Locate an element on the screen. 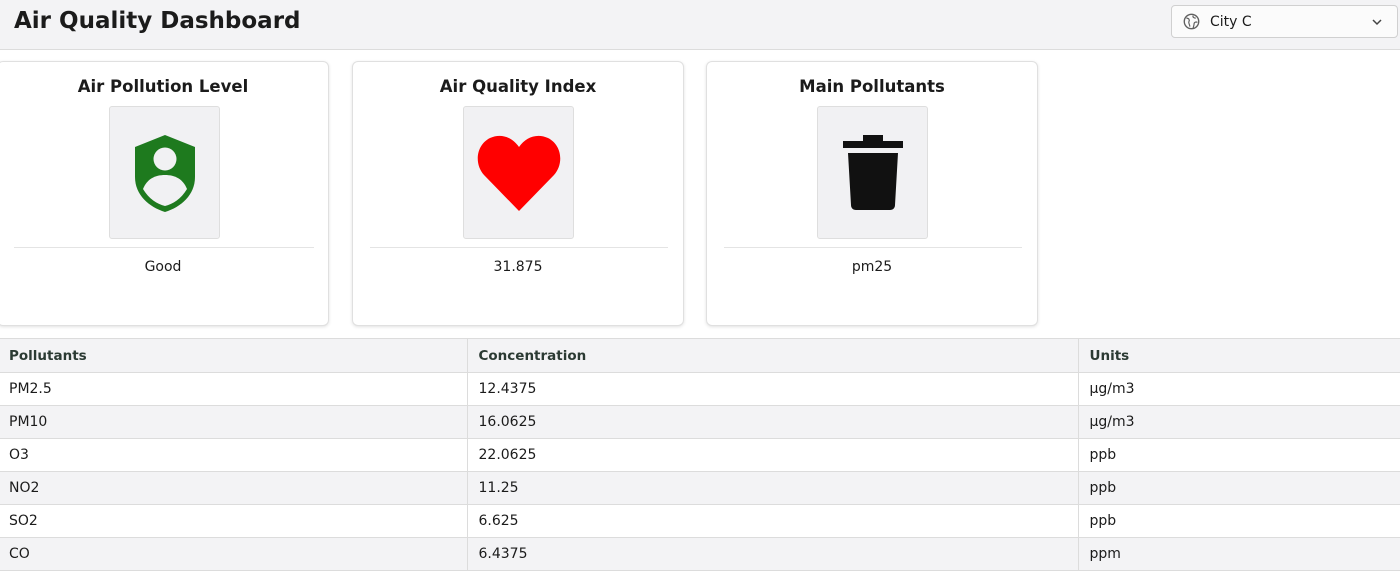 The height and width of the screenshot is (574, 1400). column-header-pollutants: Pollutants is located at coordinates (233, 355).